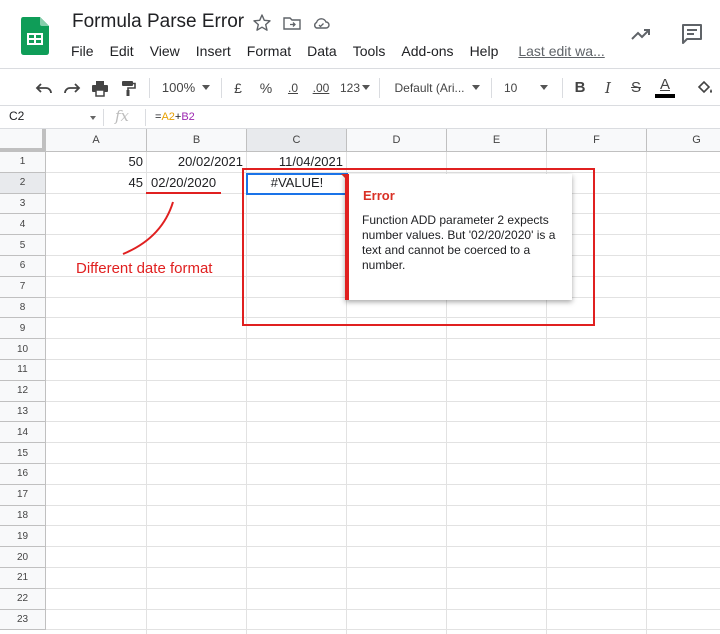 The image size is (720, 634). What do you see at coordinates (23, 287) in the screenshot?
I see `row-header: 7` at bounding box center [23, 287].